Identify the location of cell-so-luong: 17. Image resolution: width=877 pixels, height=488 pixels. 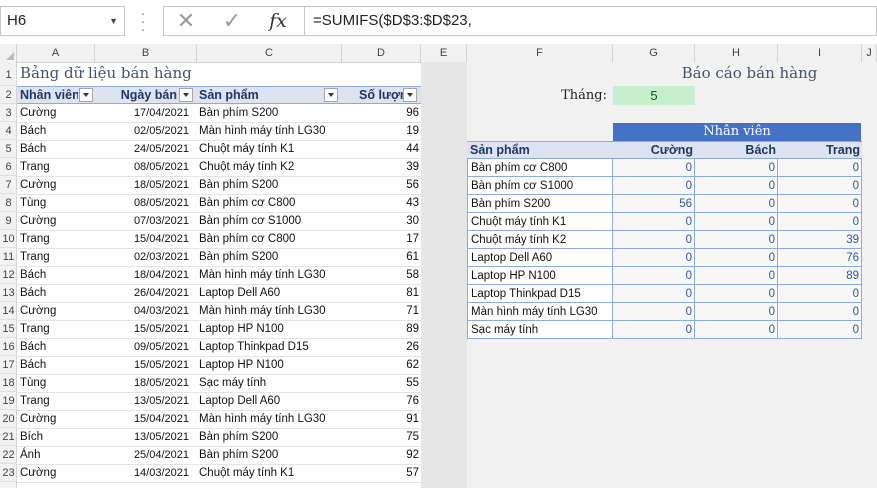
(369, 239).